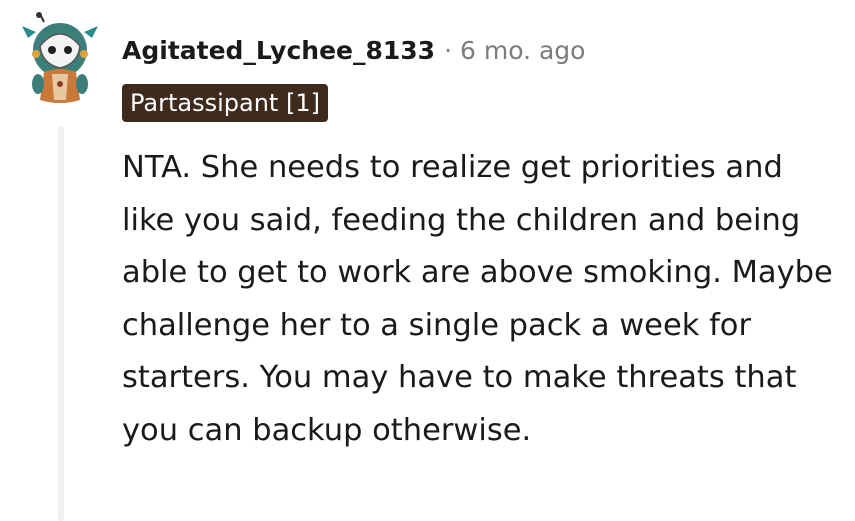 Image resolution: width=855 pixels, height=521 pixels. I want to click on comment-meta: Agitated_Lychee_8133 · 6 mo. ago, so click(353, 50).